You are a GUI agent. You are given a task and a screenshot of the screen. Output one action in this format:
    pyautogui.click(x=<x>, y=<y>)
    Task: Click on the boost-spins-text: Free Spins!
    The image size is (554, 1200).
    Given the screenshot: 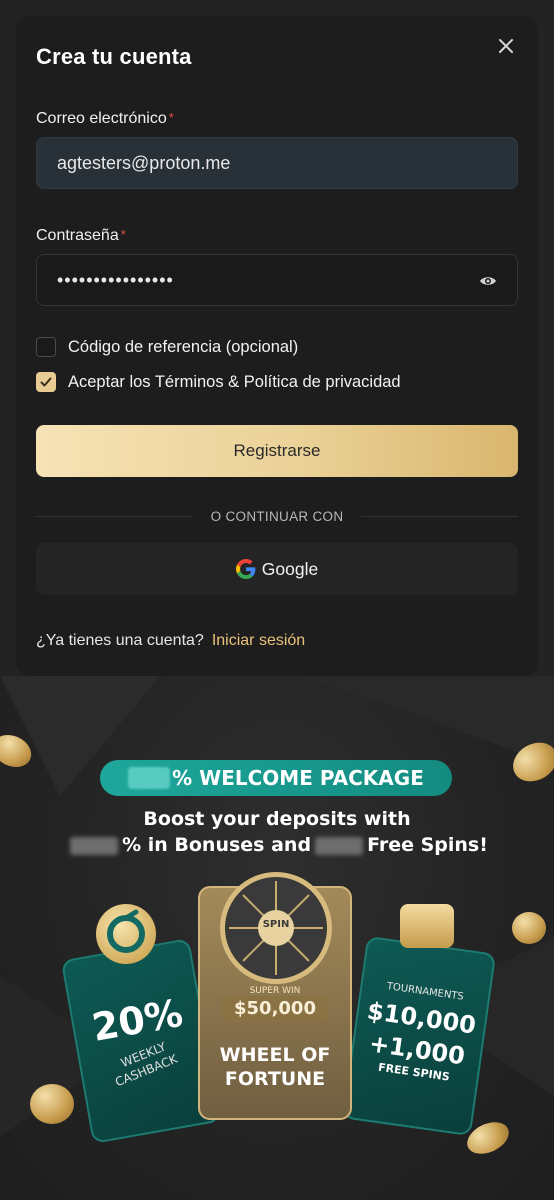 What is the action you would take?
    pyautogui.click(x=427, y=845)
    